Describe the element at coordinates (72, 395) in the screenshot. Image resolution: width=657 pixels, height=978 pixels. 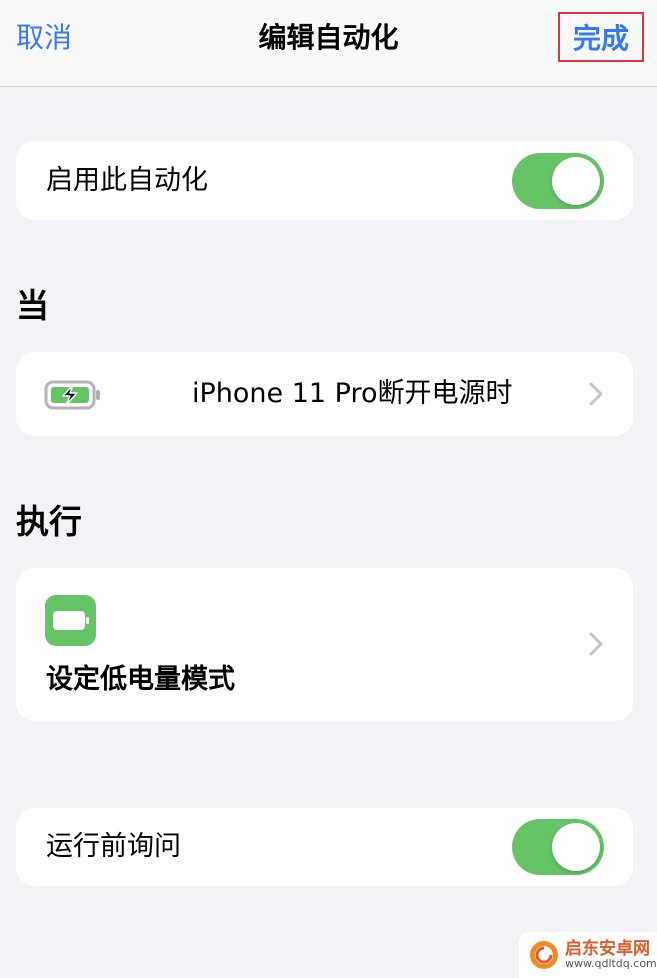
I see `battery-charging-icon` at that location.